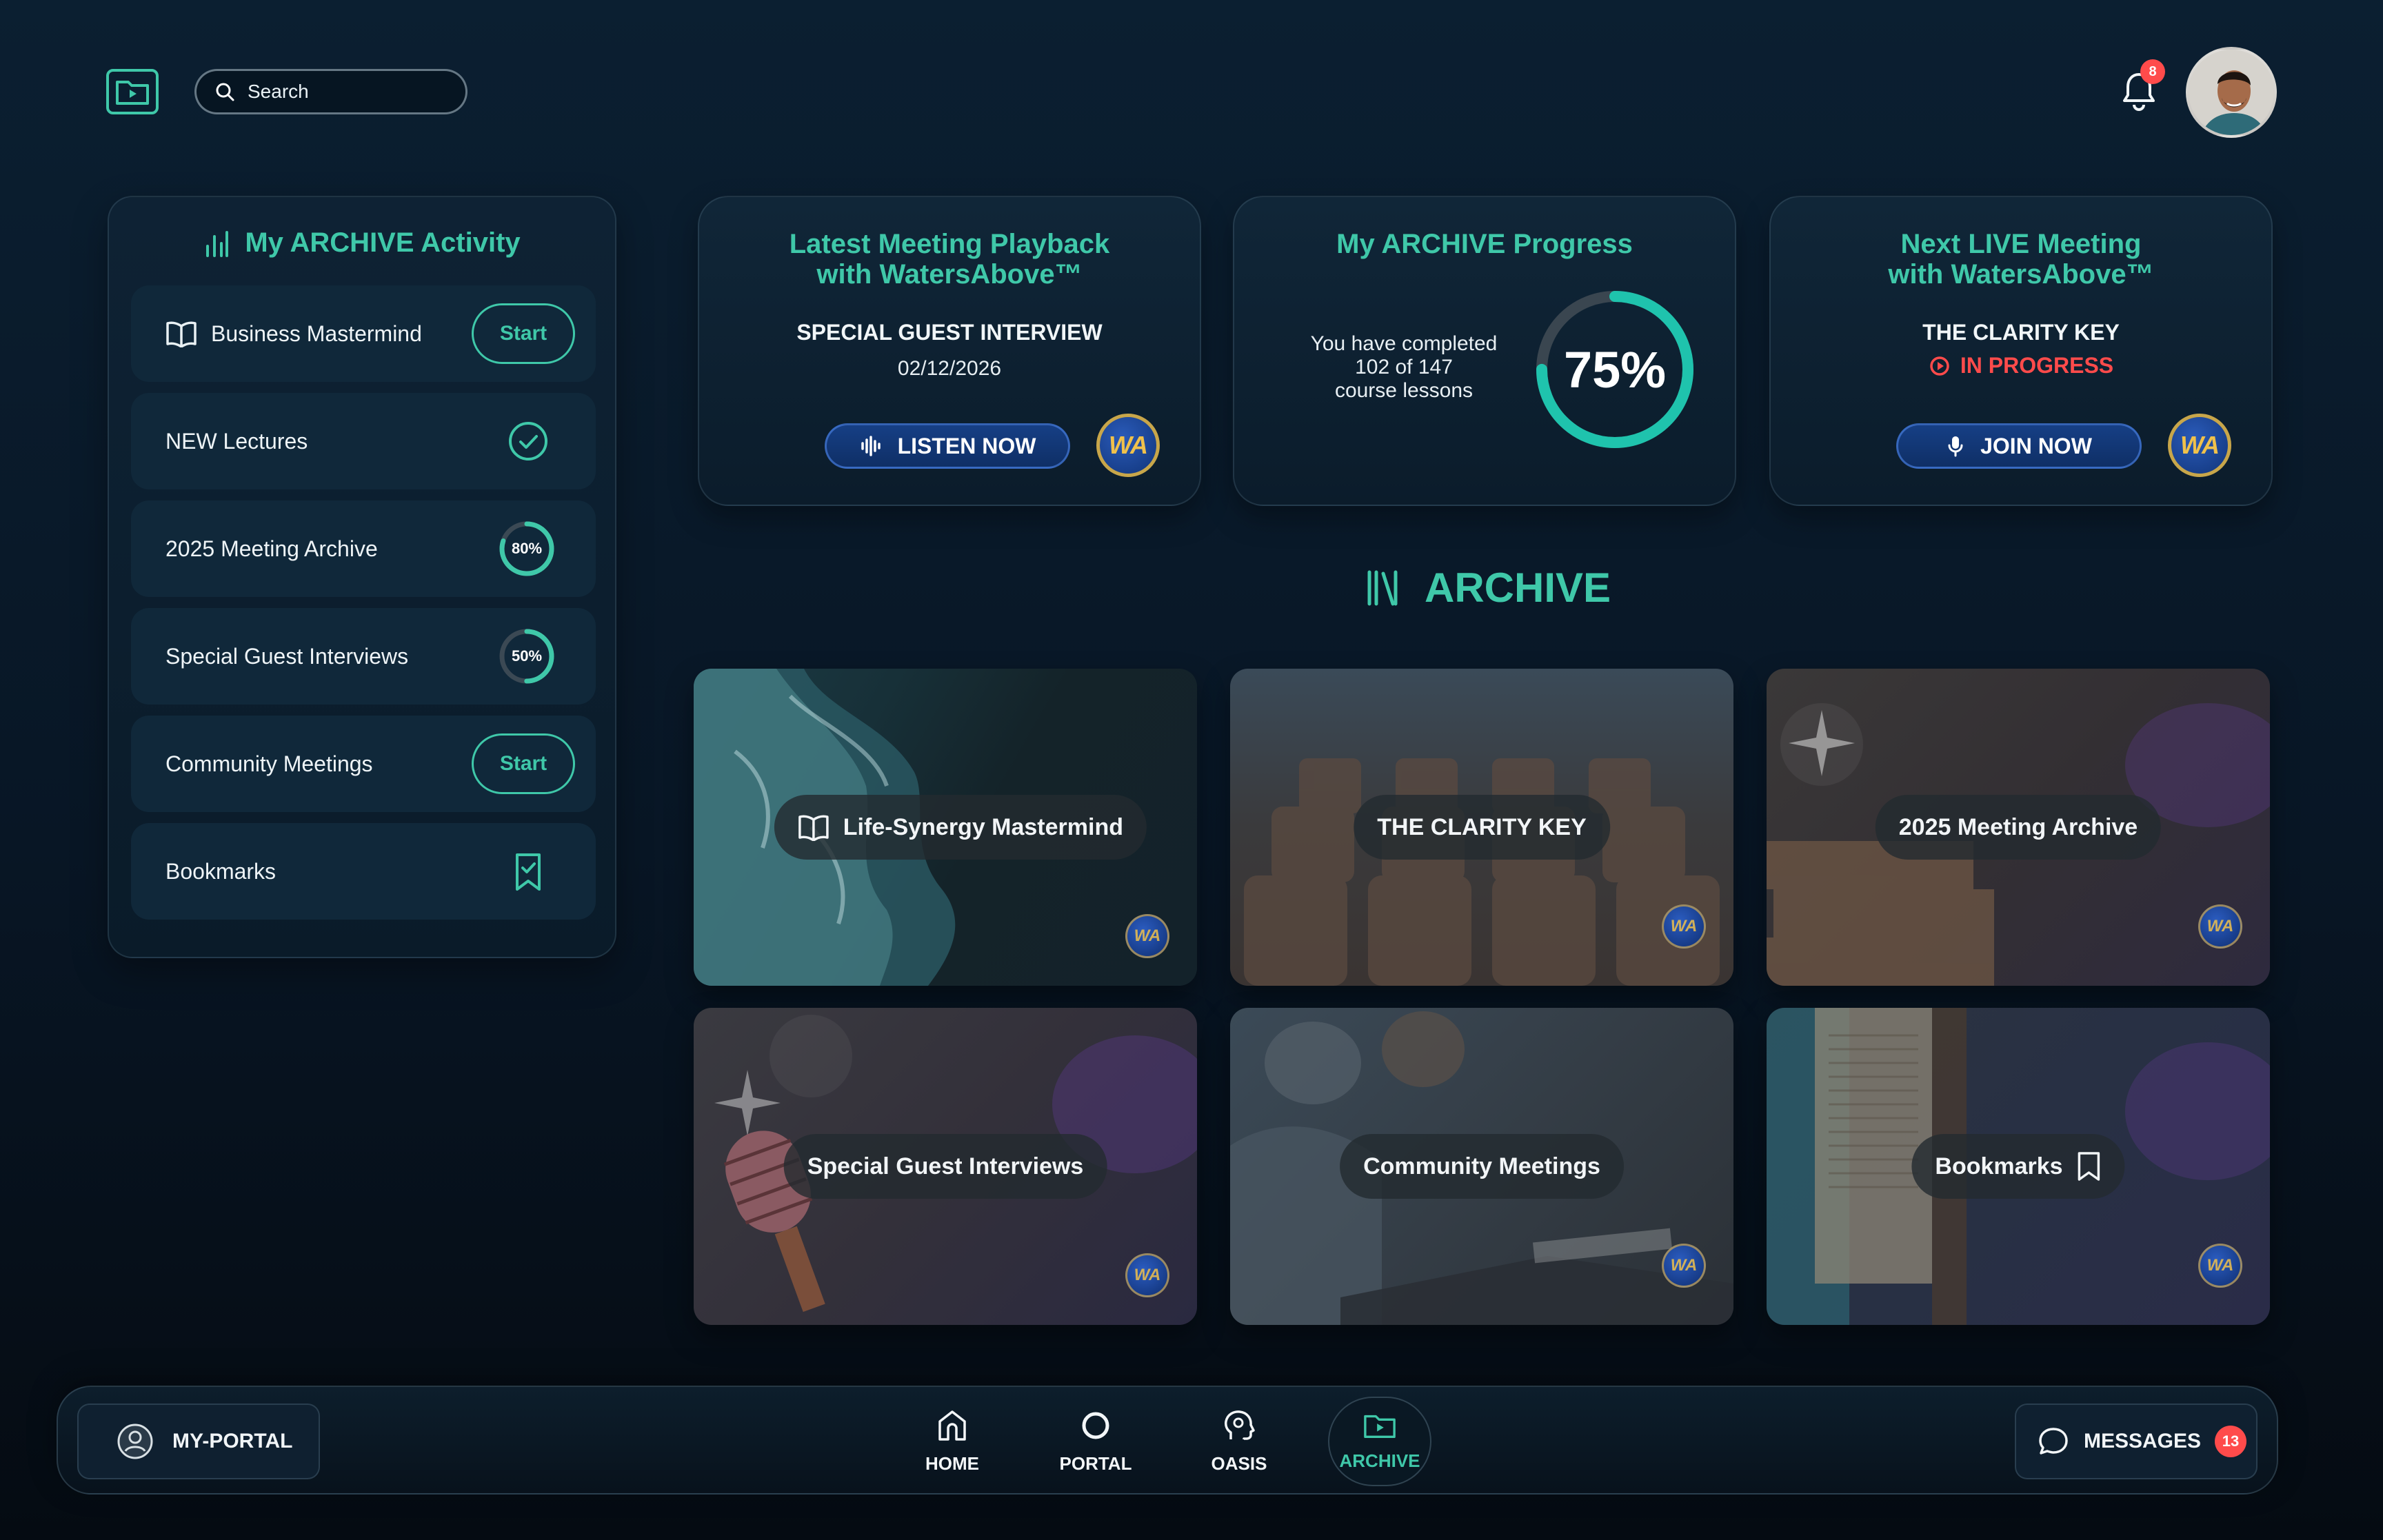  I want to click on tile-label: 2025 Meeting Archive, so click(2018, 828).